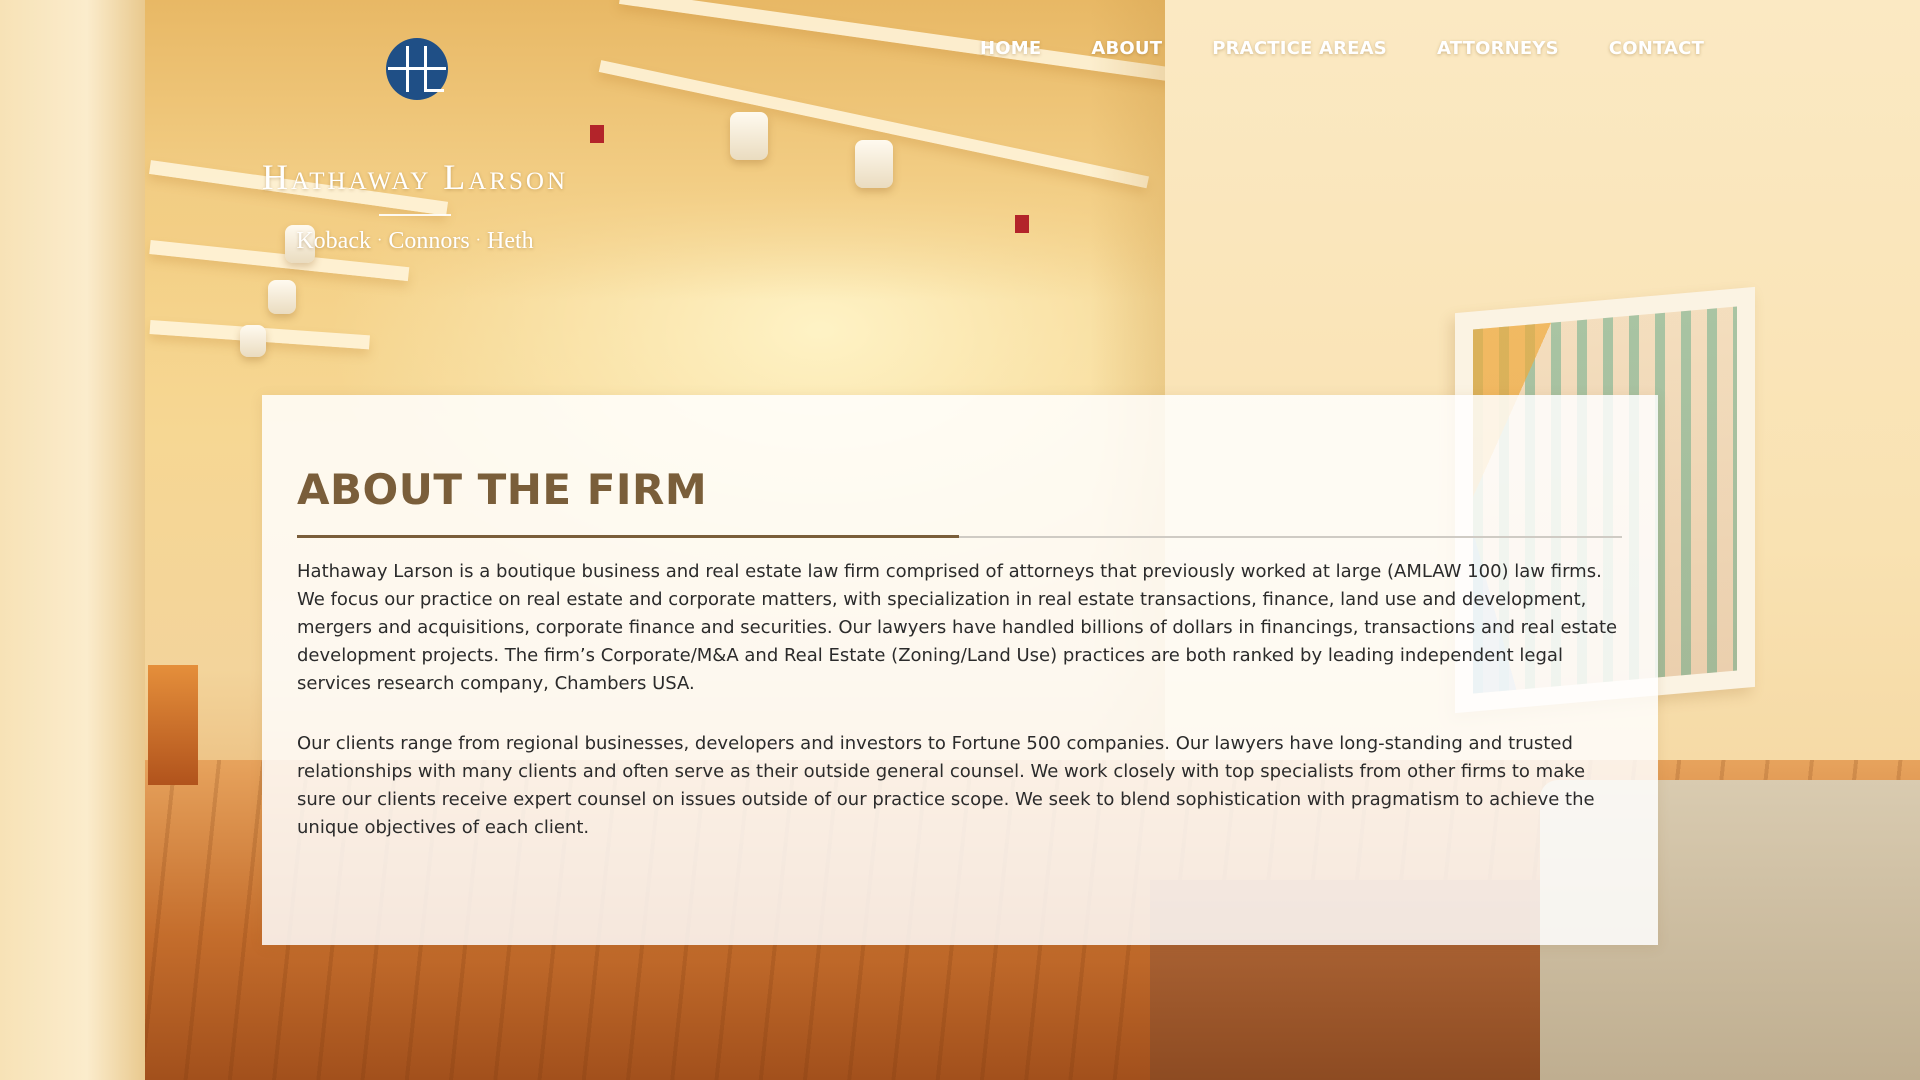 The width and height of the screenshot is (1920, 1080). Describe the element at coordinates (415, 146) in the screenshot. I see `firm-logo: Hathaway Larson Koback · Connors · Heth` at that location.